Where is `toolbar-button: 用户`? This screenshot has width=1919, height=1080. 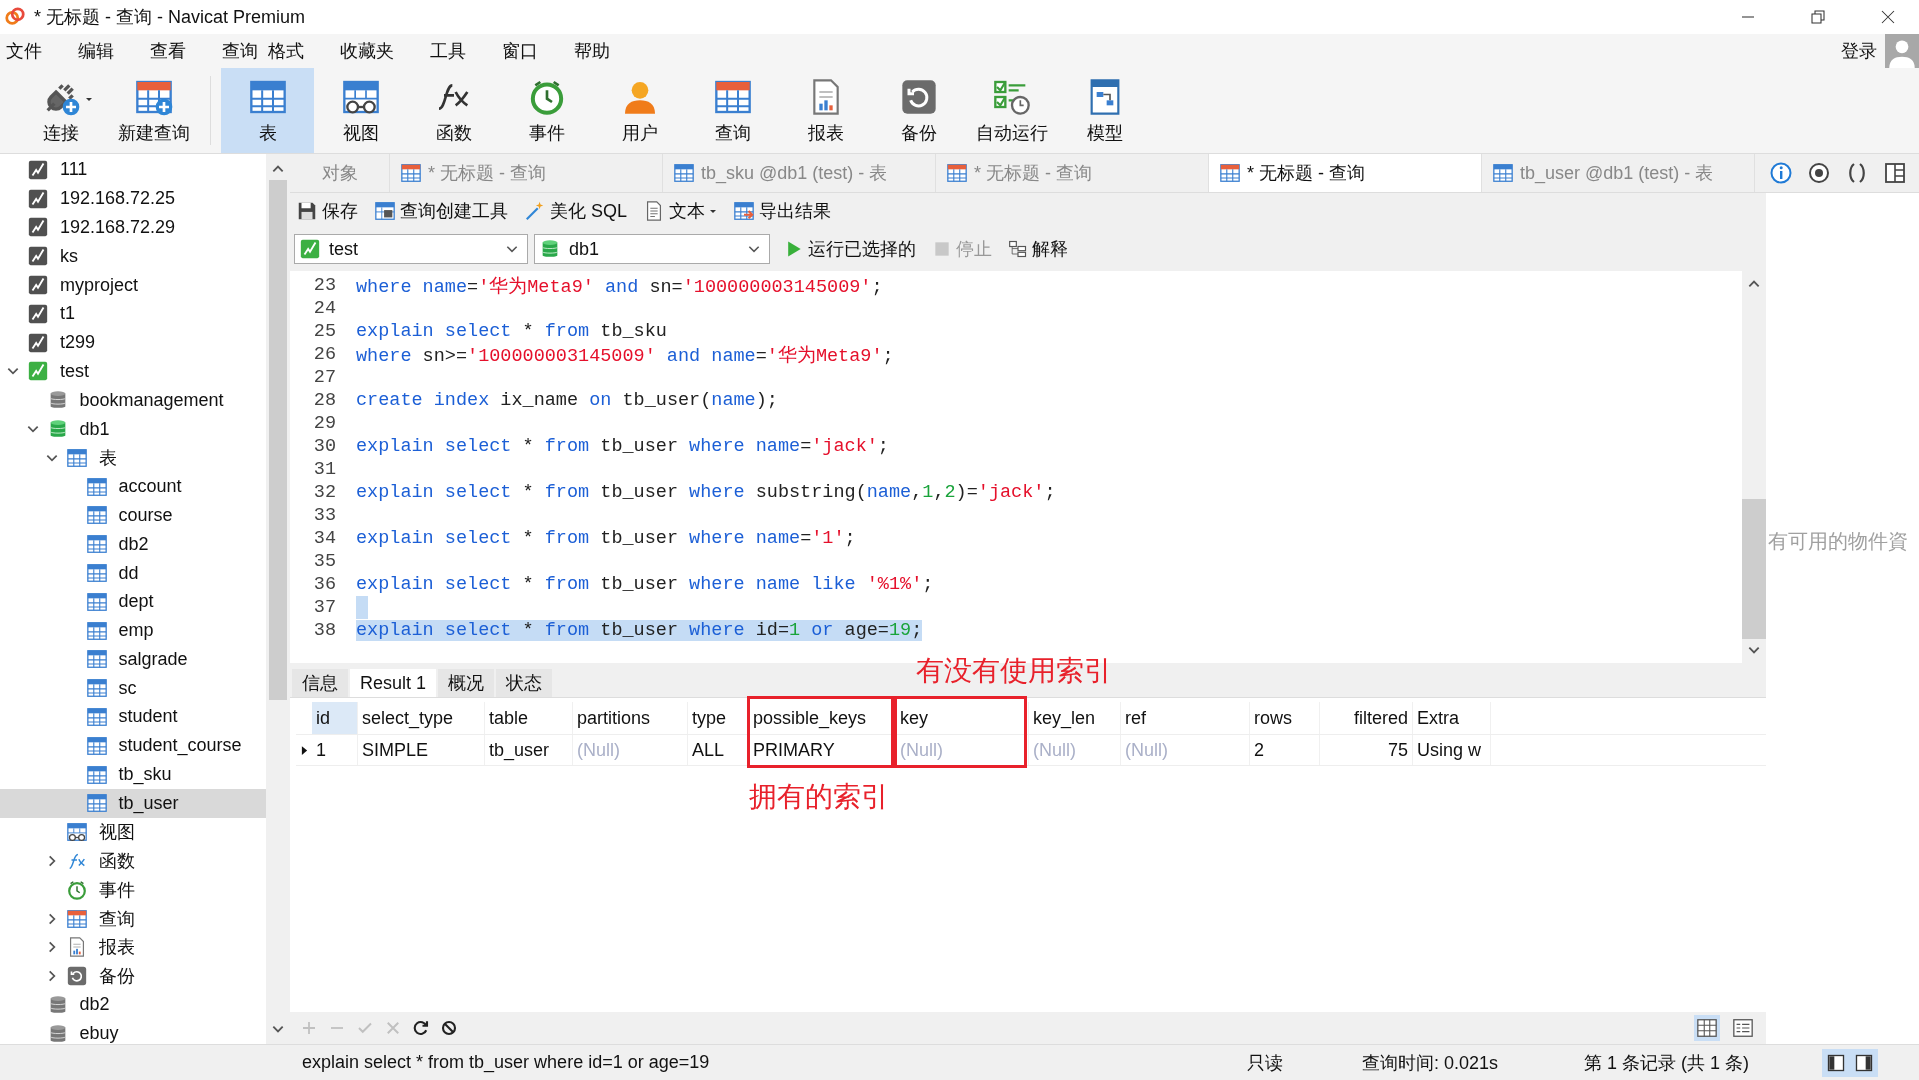 toolbar-button: 用户 is located at coordinates (639, 110).